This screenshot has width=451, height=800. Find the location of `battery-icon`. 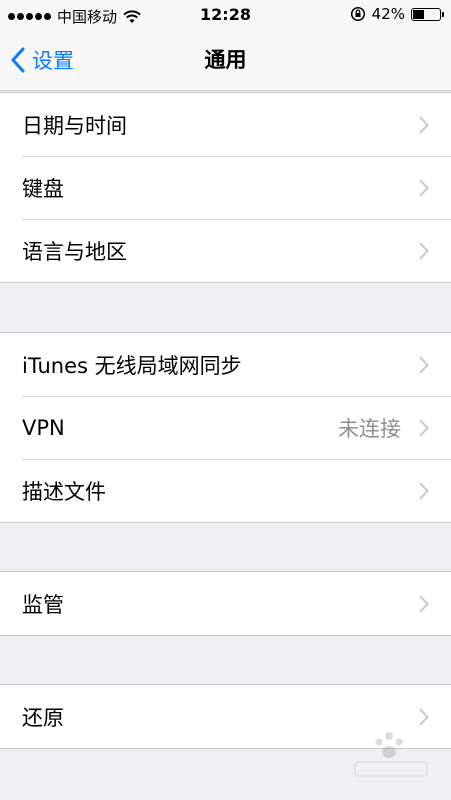

battery-icon is located at coordinates (427, 14).